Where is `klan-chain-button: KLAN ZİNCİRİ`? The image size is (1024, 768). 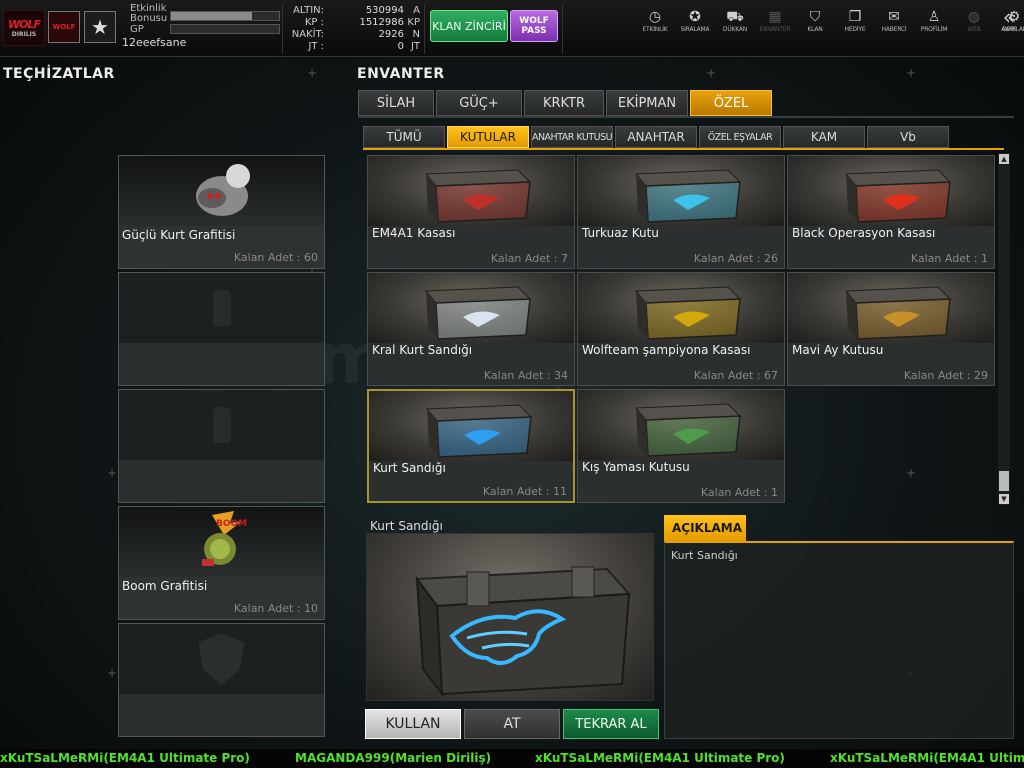
klan-chain-button: KLAN ZİNCİRİ is located at coordinates (469, 26).